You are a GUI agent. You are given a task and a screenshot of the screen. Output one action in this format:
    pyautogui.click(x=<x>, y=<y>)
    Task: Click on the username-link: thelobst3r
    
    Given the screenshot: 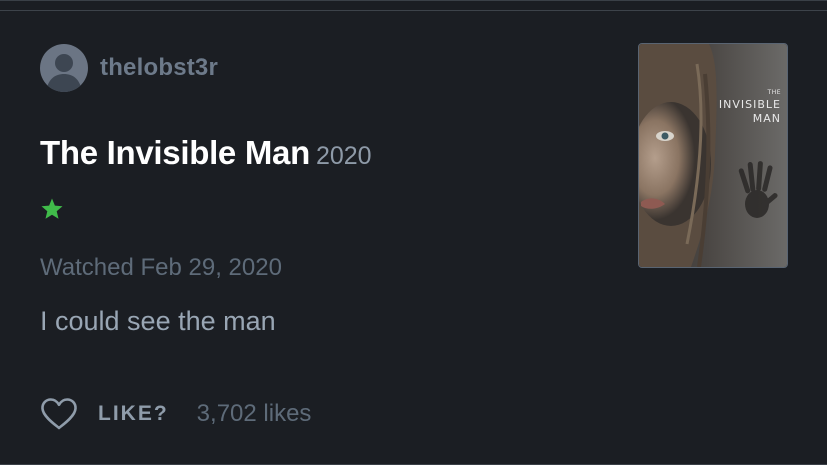 What is the action you would take?
    pyautogui.click(x=159, y=68)
    